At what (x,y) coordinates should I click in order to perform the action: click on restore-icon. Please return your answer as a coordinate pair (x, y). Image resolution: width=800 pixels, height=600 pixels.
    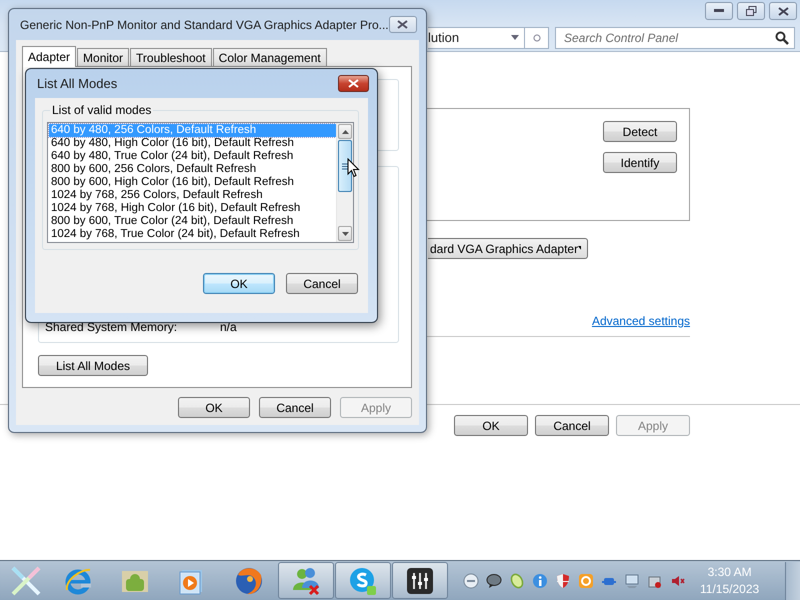
    Looking at the image, I should click on (751, 11).